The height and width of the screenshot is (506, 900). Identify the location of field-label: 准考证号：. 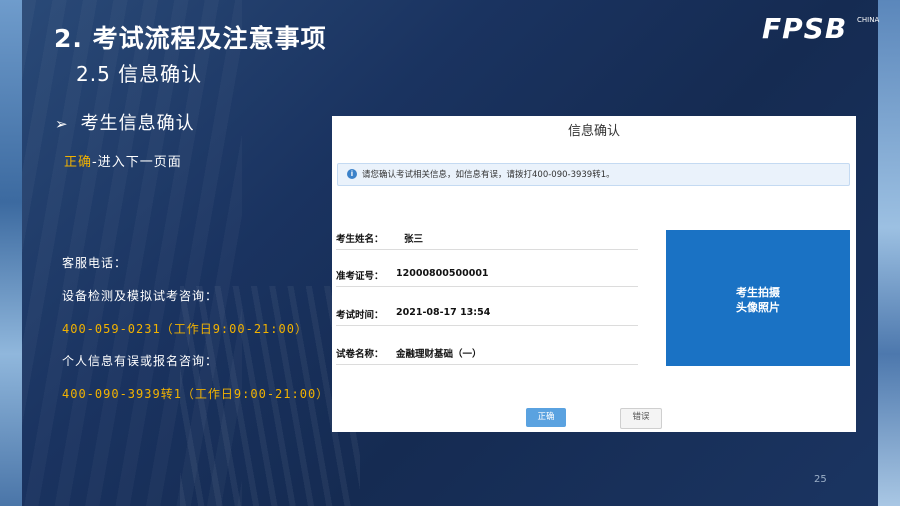
(360, 276).